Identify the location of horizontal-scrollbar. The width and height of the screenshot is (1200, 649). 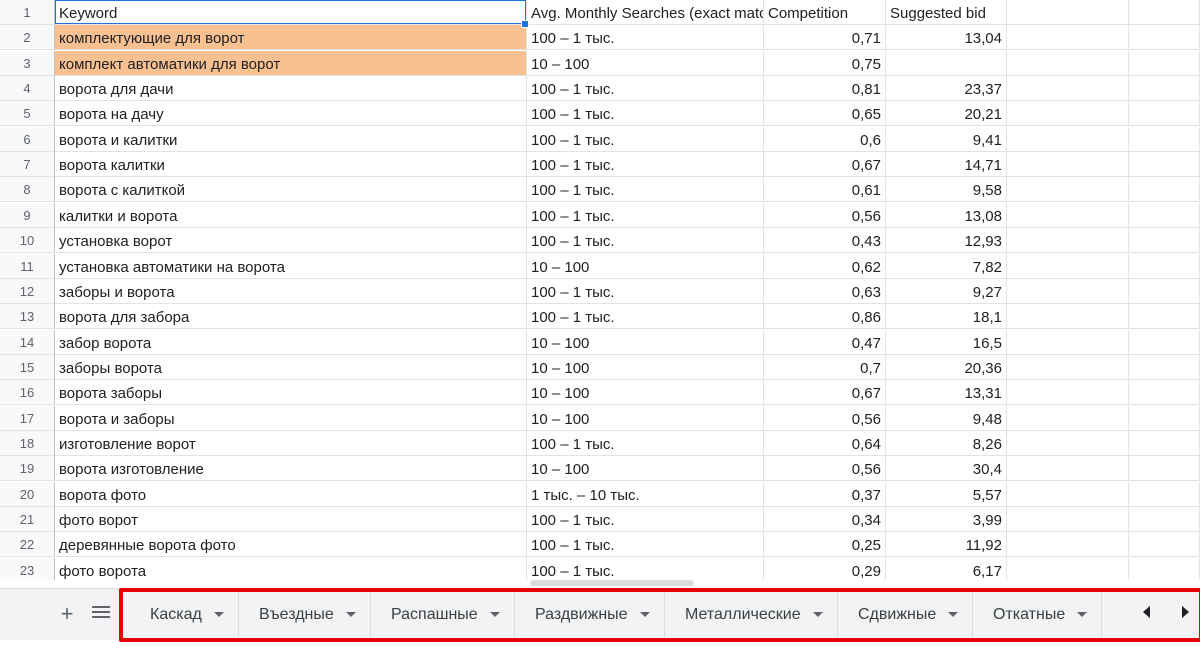
(612, 583).